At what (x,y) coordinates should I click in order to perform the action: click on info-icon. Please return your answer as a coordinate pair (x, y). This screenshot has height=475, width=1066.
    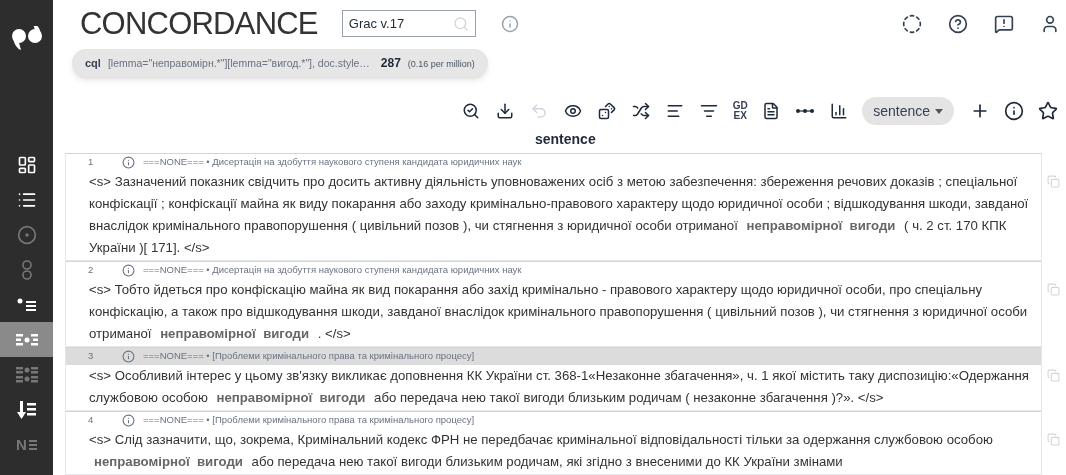
    Looking at the image, I should click on (1014, 111).